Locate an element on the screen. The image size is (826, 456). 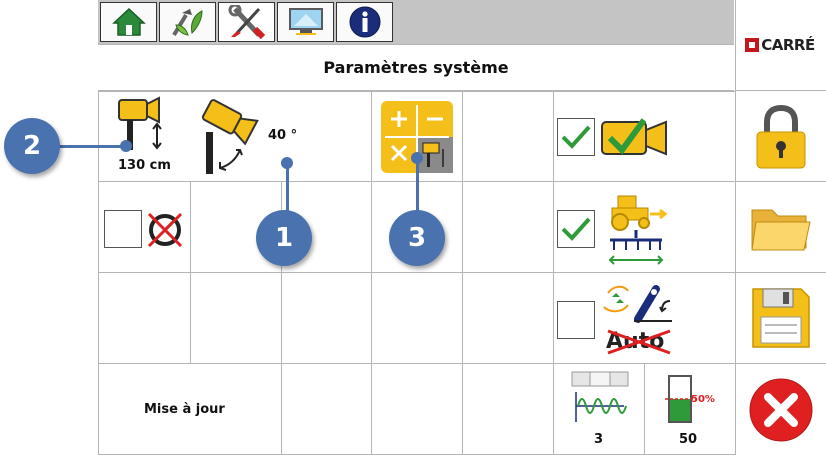
camera-enabled-checkbox is located at coordinates (576, 137).